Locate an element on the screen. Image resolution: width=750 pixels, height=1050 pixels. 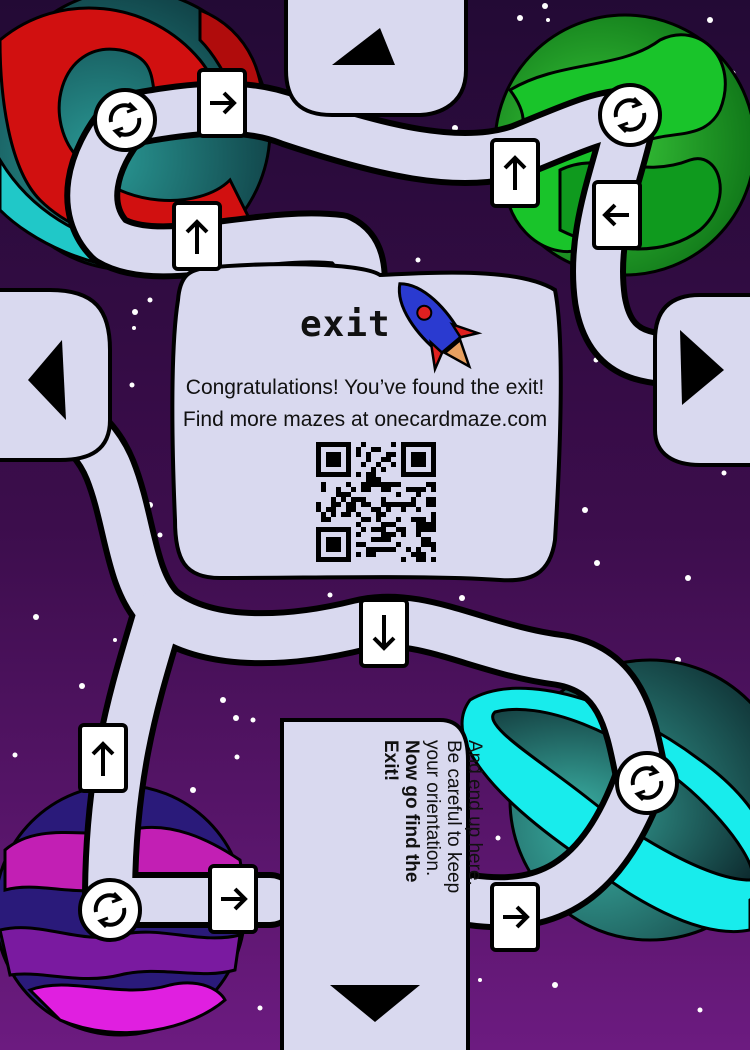
end-line-1: And end up here. is located at coordinates (474, 813).